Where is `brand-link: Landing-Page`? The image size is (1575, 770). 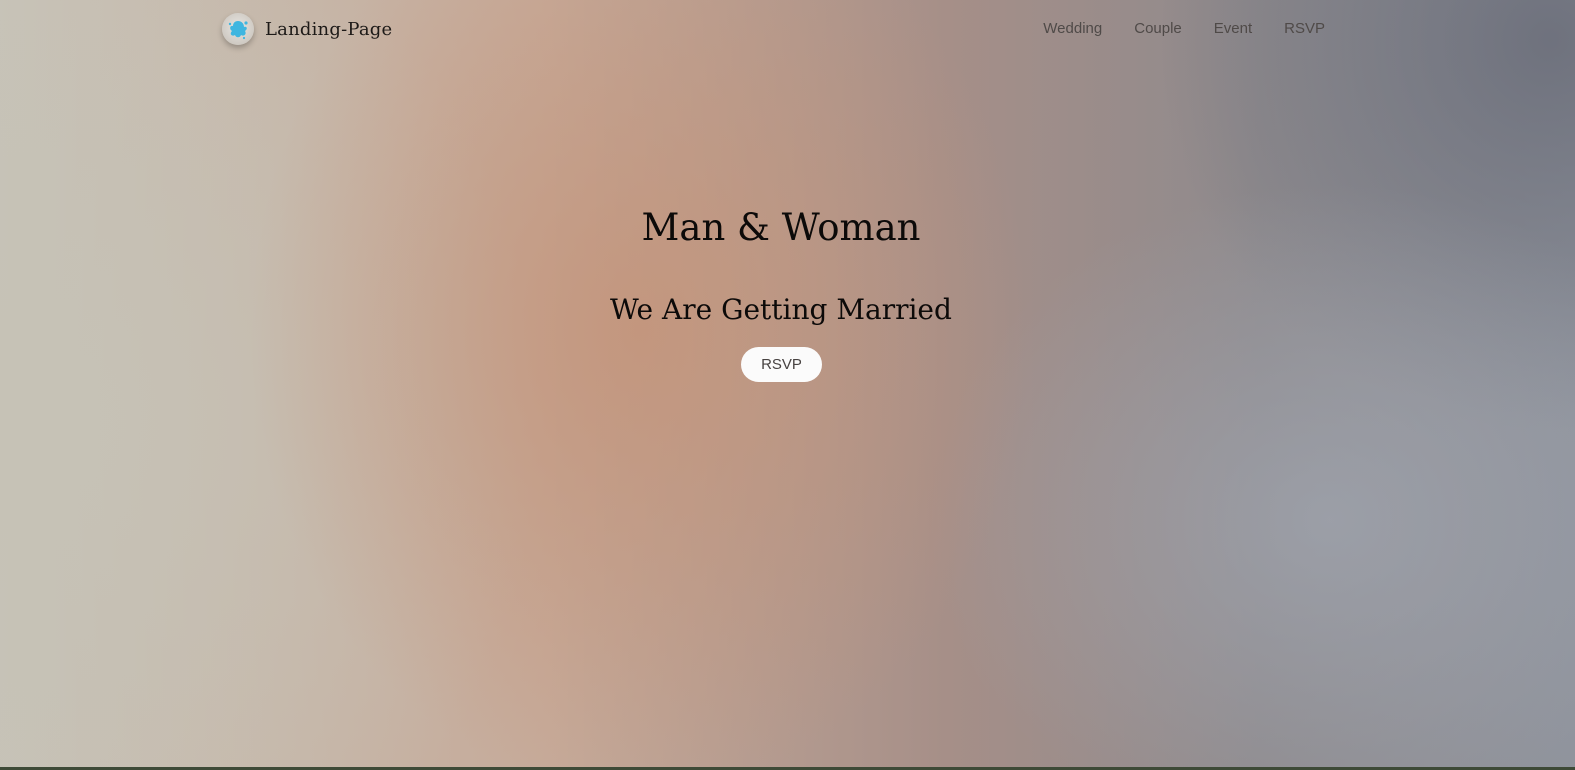 brand-link: Landing-Page is located at coordinates (307, 29).